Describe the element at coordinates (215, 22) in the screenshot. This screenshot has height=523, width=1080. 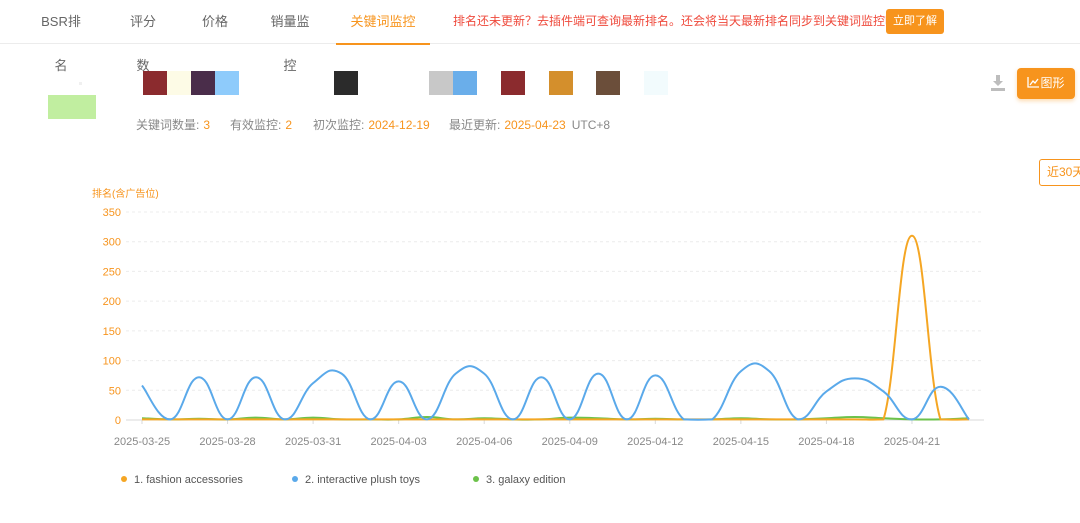
I see `tab-price: 价格` at that location.